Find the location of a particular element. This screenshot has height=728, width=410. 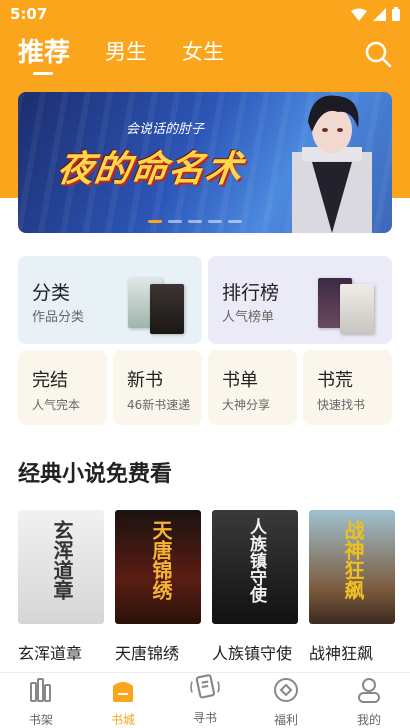

category-card-finished: 完结 人气完本 is located at coordinates (62, 387).